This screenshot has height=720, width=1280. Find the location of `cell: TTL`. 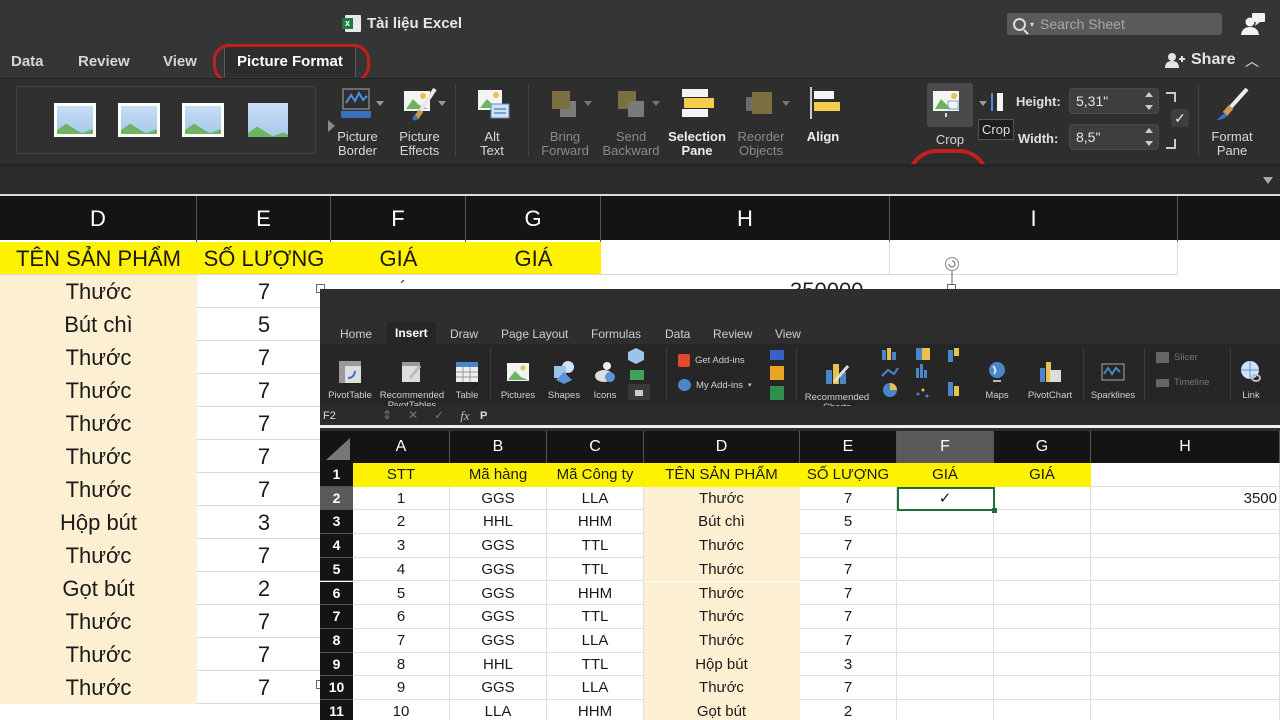

cell: TTL is located at coordinates (595, 664).